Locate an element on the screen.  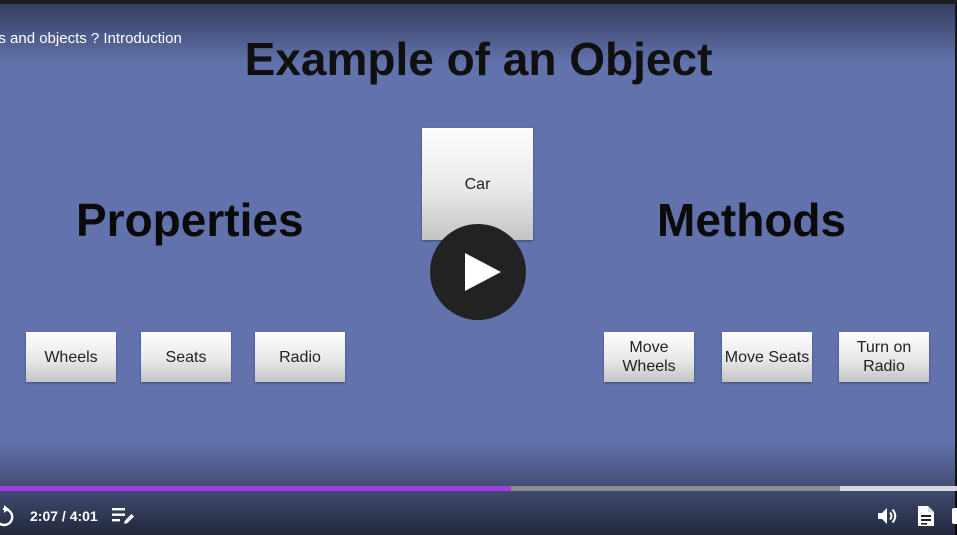
property-box-radio: Radio is located at coordinates (300, 357).